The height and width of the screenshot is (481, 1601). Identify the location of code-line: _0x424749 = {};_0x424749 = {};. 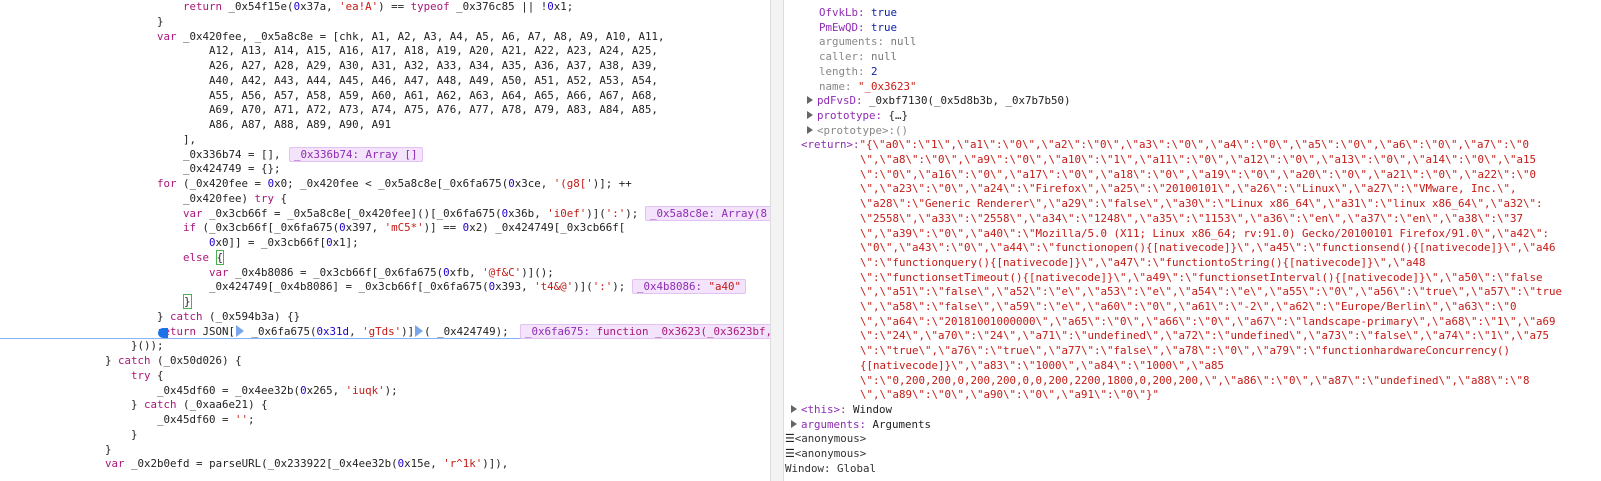
(232, 168).